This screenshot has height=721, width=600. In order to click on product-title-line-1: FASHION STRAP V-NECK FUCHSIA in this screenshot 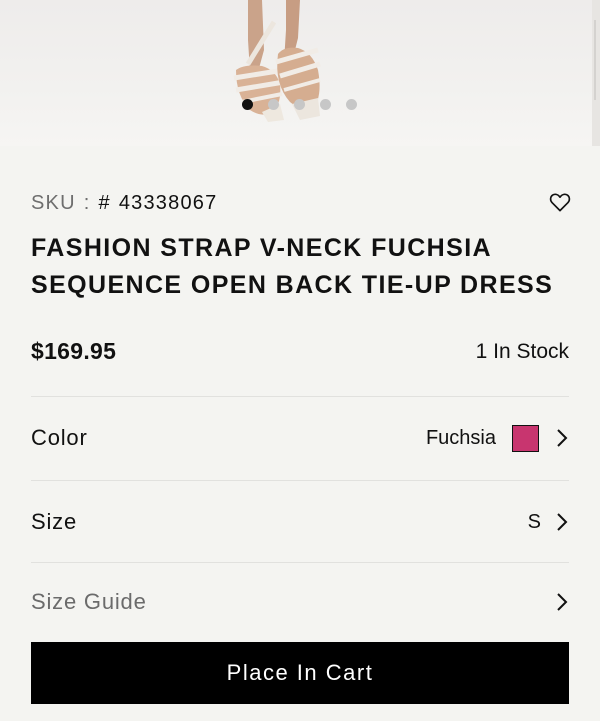, I will do `click(262, 248)`.